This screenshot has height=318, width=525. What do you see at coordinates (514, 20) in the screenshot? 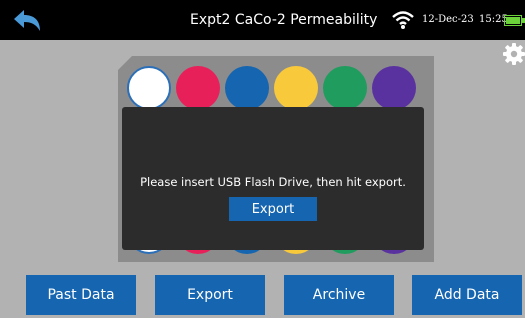
I see `battery-icon` at bounding box center [514, 20].